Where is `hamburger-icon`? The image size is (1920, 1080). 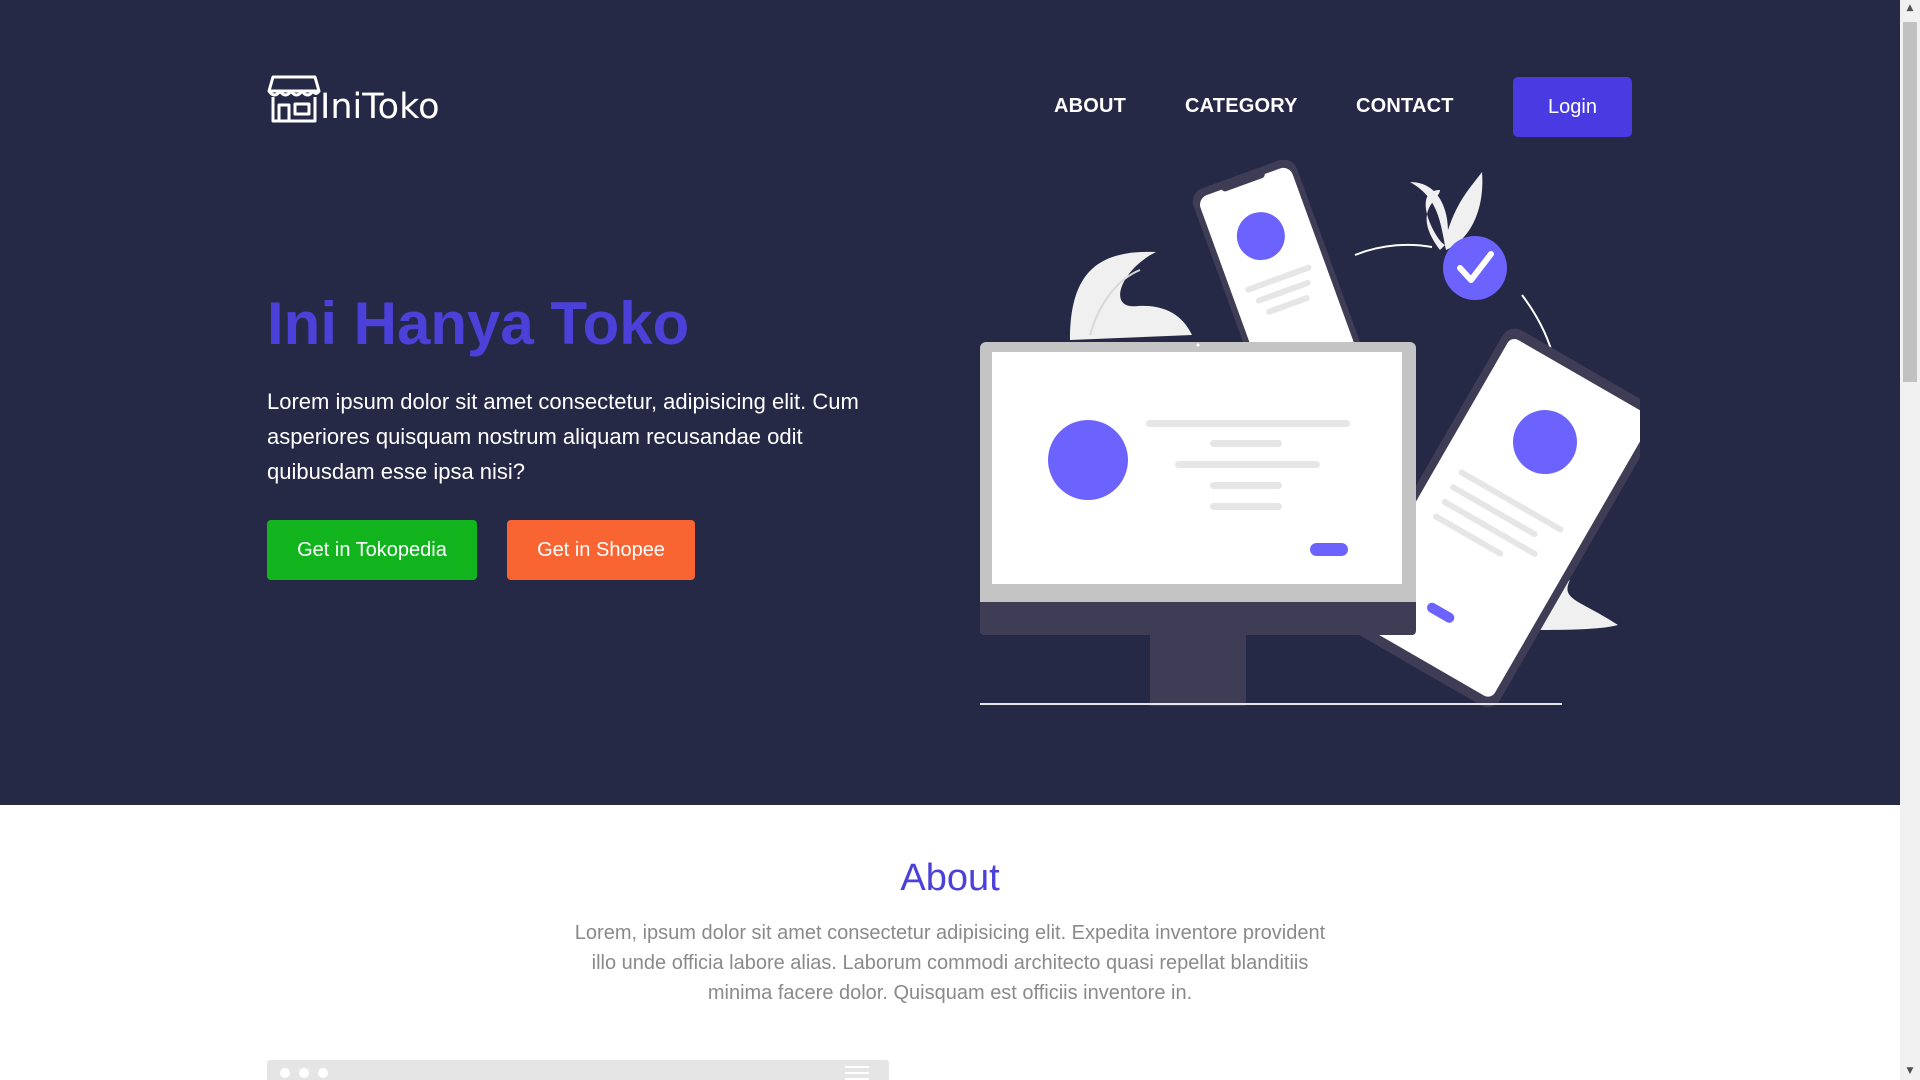
hamburger-icon is located at coordinates (857, 1073).